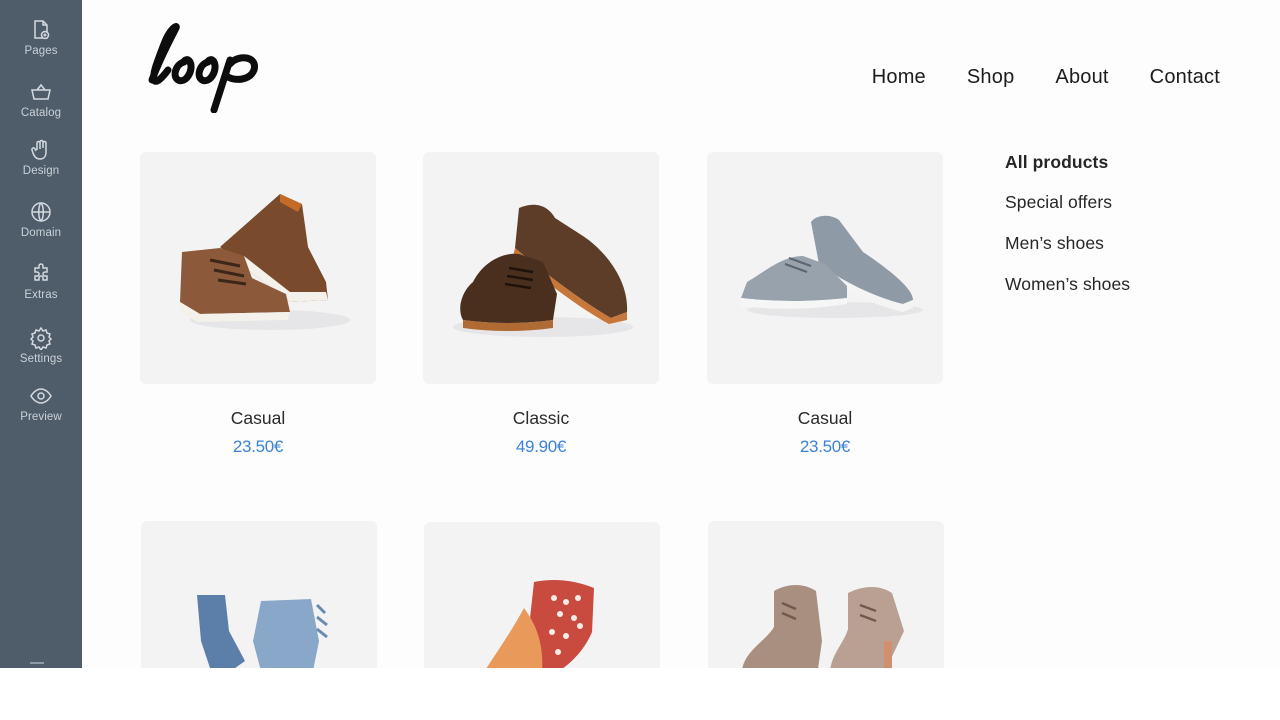 Image resolution: width=1280 pixels, height=720 pixels. Describe the element at coordinates (1185, 77) in the screenshot. I see `nav-contact: Contact` at that location.